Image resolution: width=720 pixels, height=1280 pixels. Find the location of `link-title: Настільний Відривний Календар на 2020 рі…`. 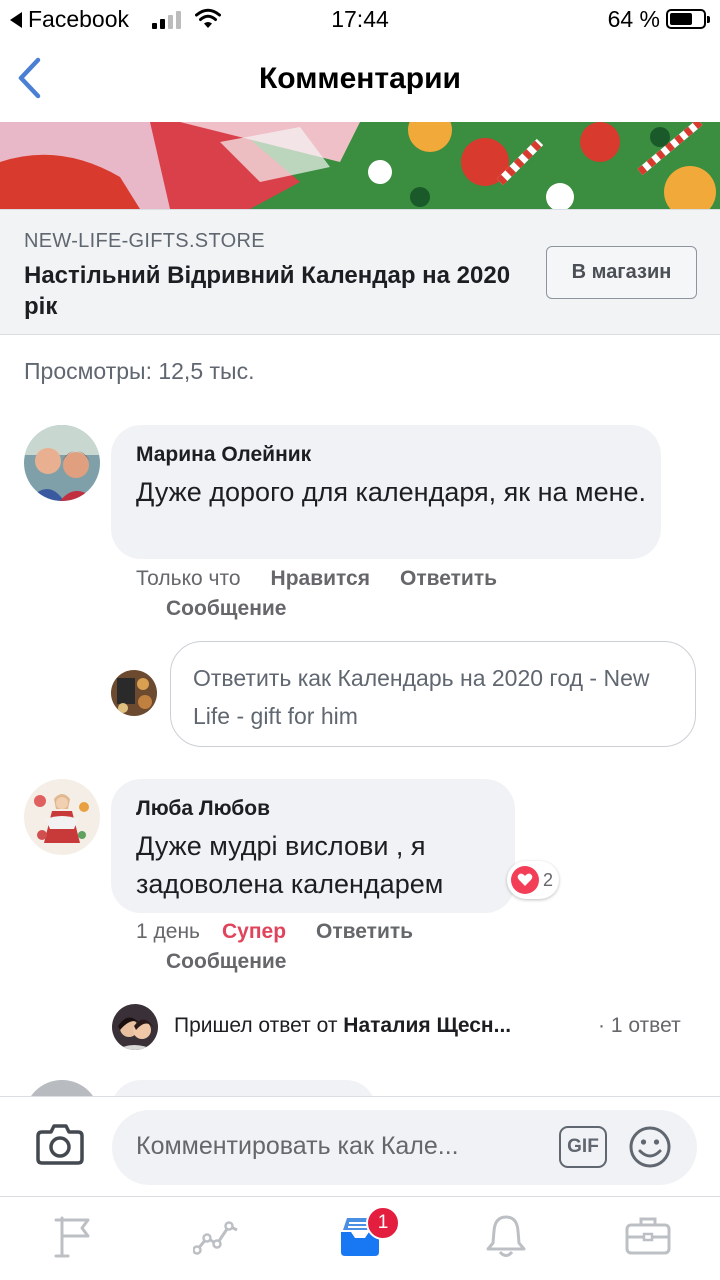

link-title: Настільний Відривний Календар на 2020 рі… is located at coordinates (267, 291).